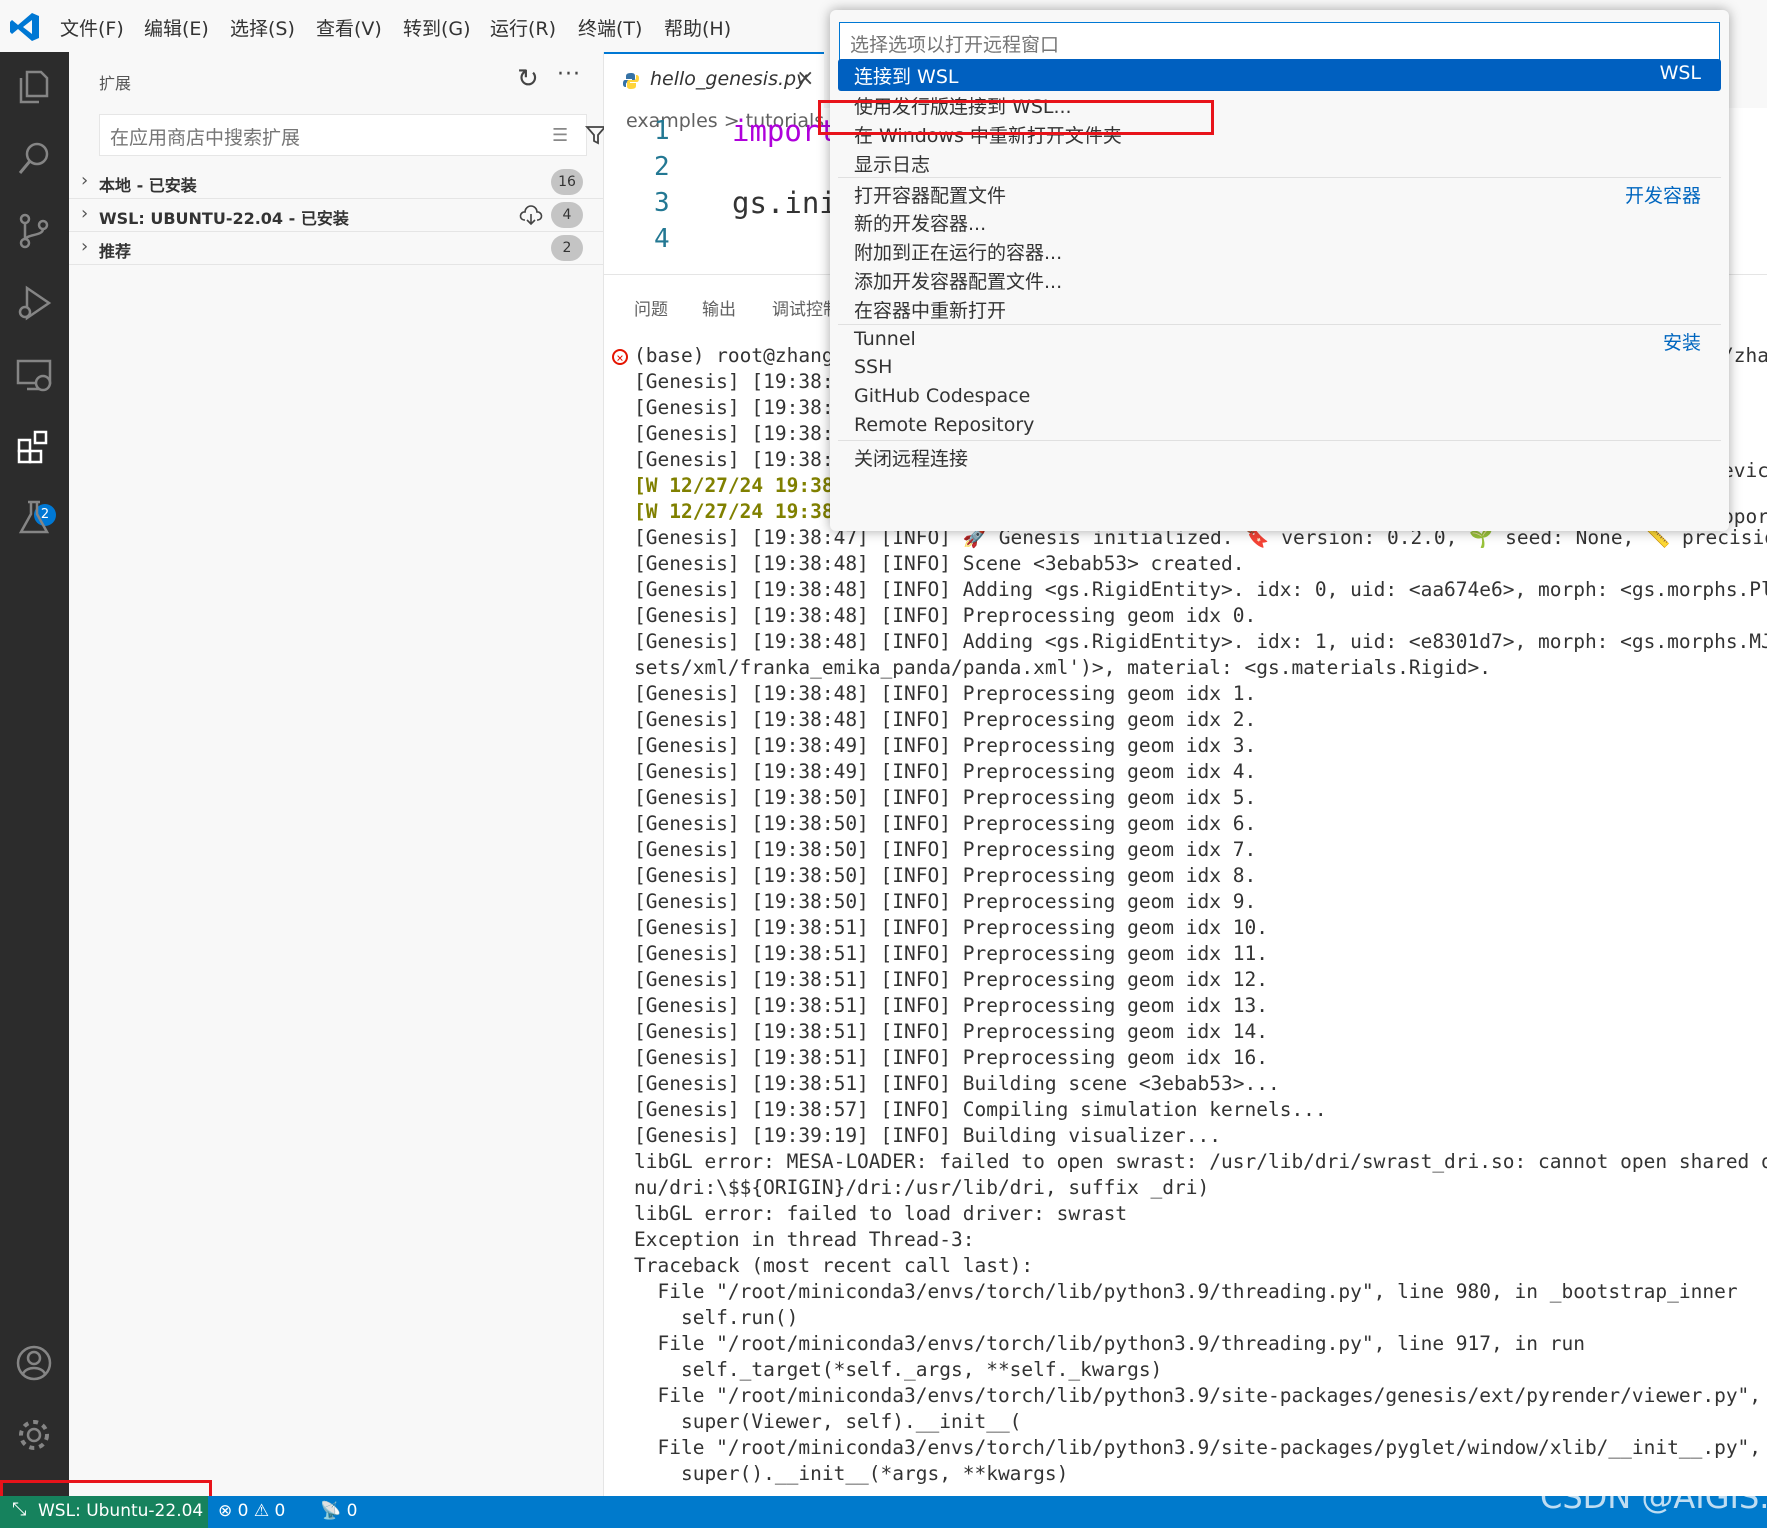  What do you see at coordinates (352, 1511) in the screenshot?
I see `ports-count: 0` at bounding box center [352, 1511].